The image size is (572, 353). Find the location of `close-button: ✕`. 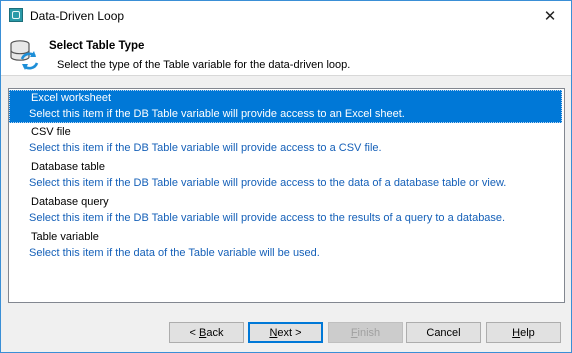

close-button: ✕ is located at coordinates (550, 16).